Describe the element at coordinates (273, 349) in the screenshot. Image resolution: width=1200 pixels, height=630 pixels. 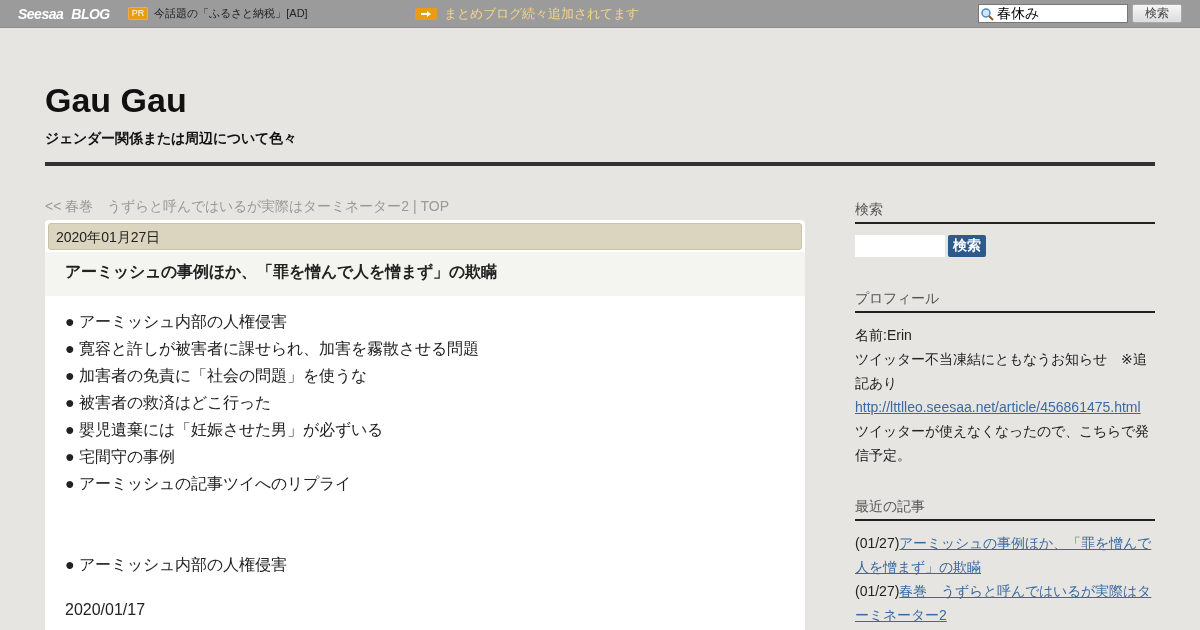
I see `article-text: ● 寛容と許しが被害者に課せられ、加害を霧散させる問題` at that location.